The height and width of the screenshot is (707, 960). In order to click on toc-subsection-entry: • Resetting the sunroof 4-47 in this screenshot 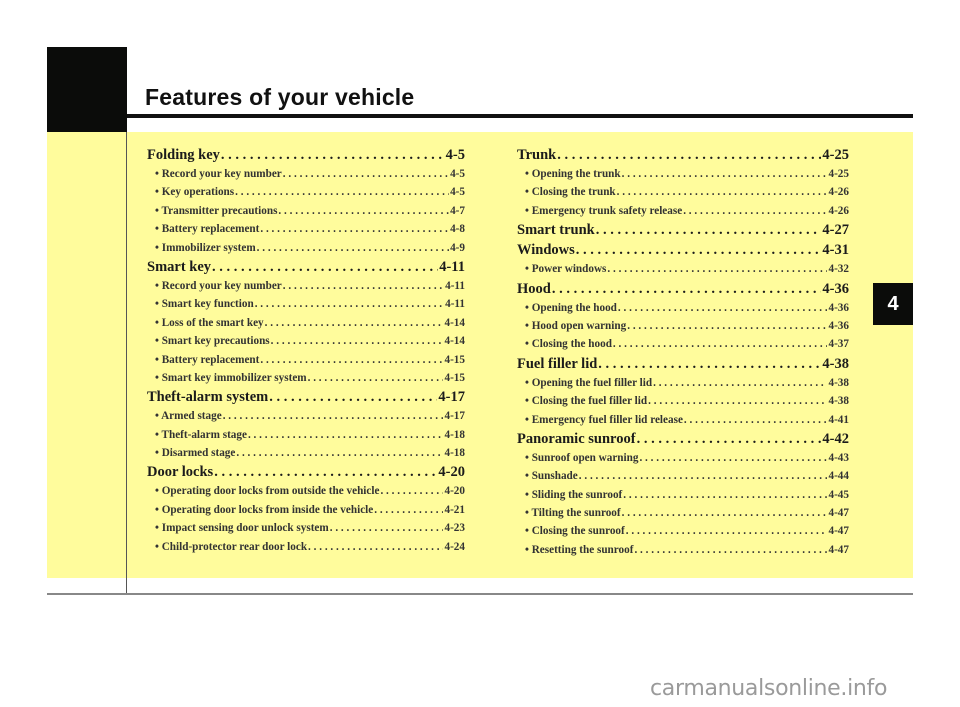, I will do `click(683, 550)`.